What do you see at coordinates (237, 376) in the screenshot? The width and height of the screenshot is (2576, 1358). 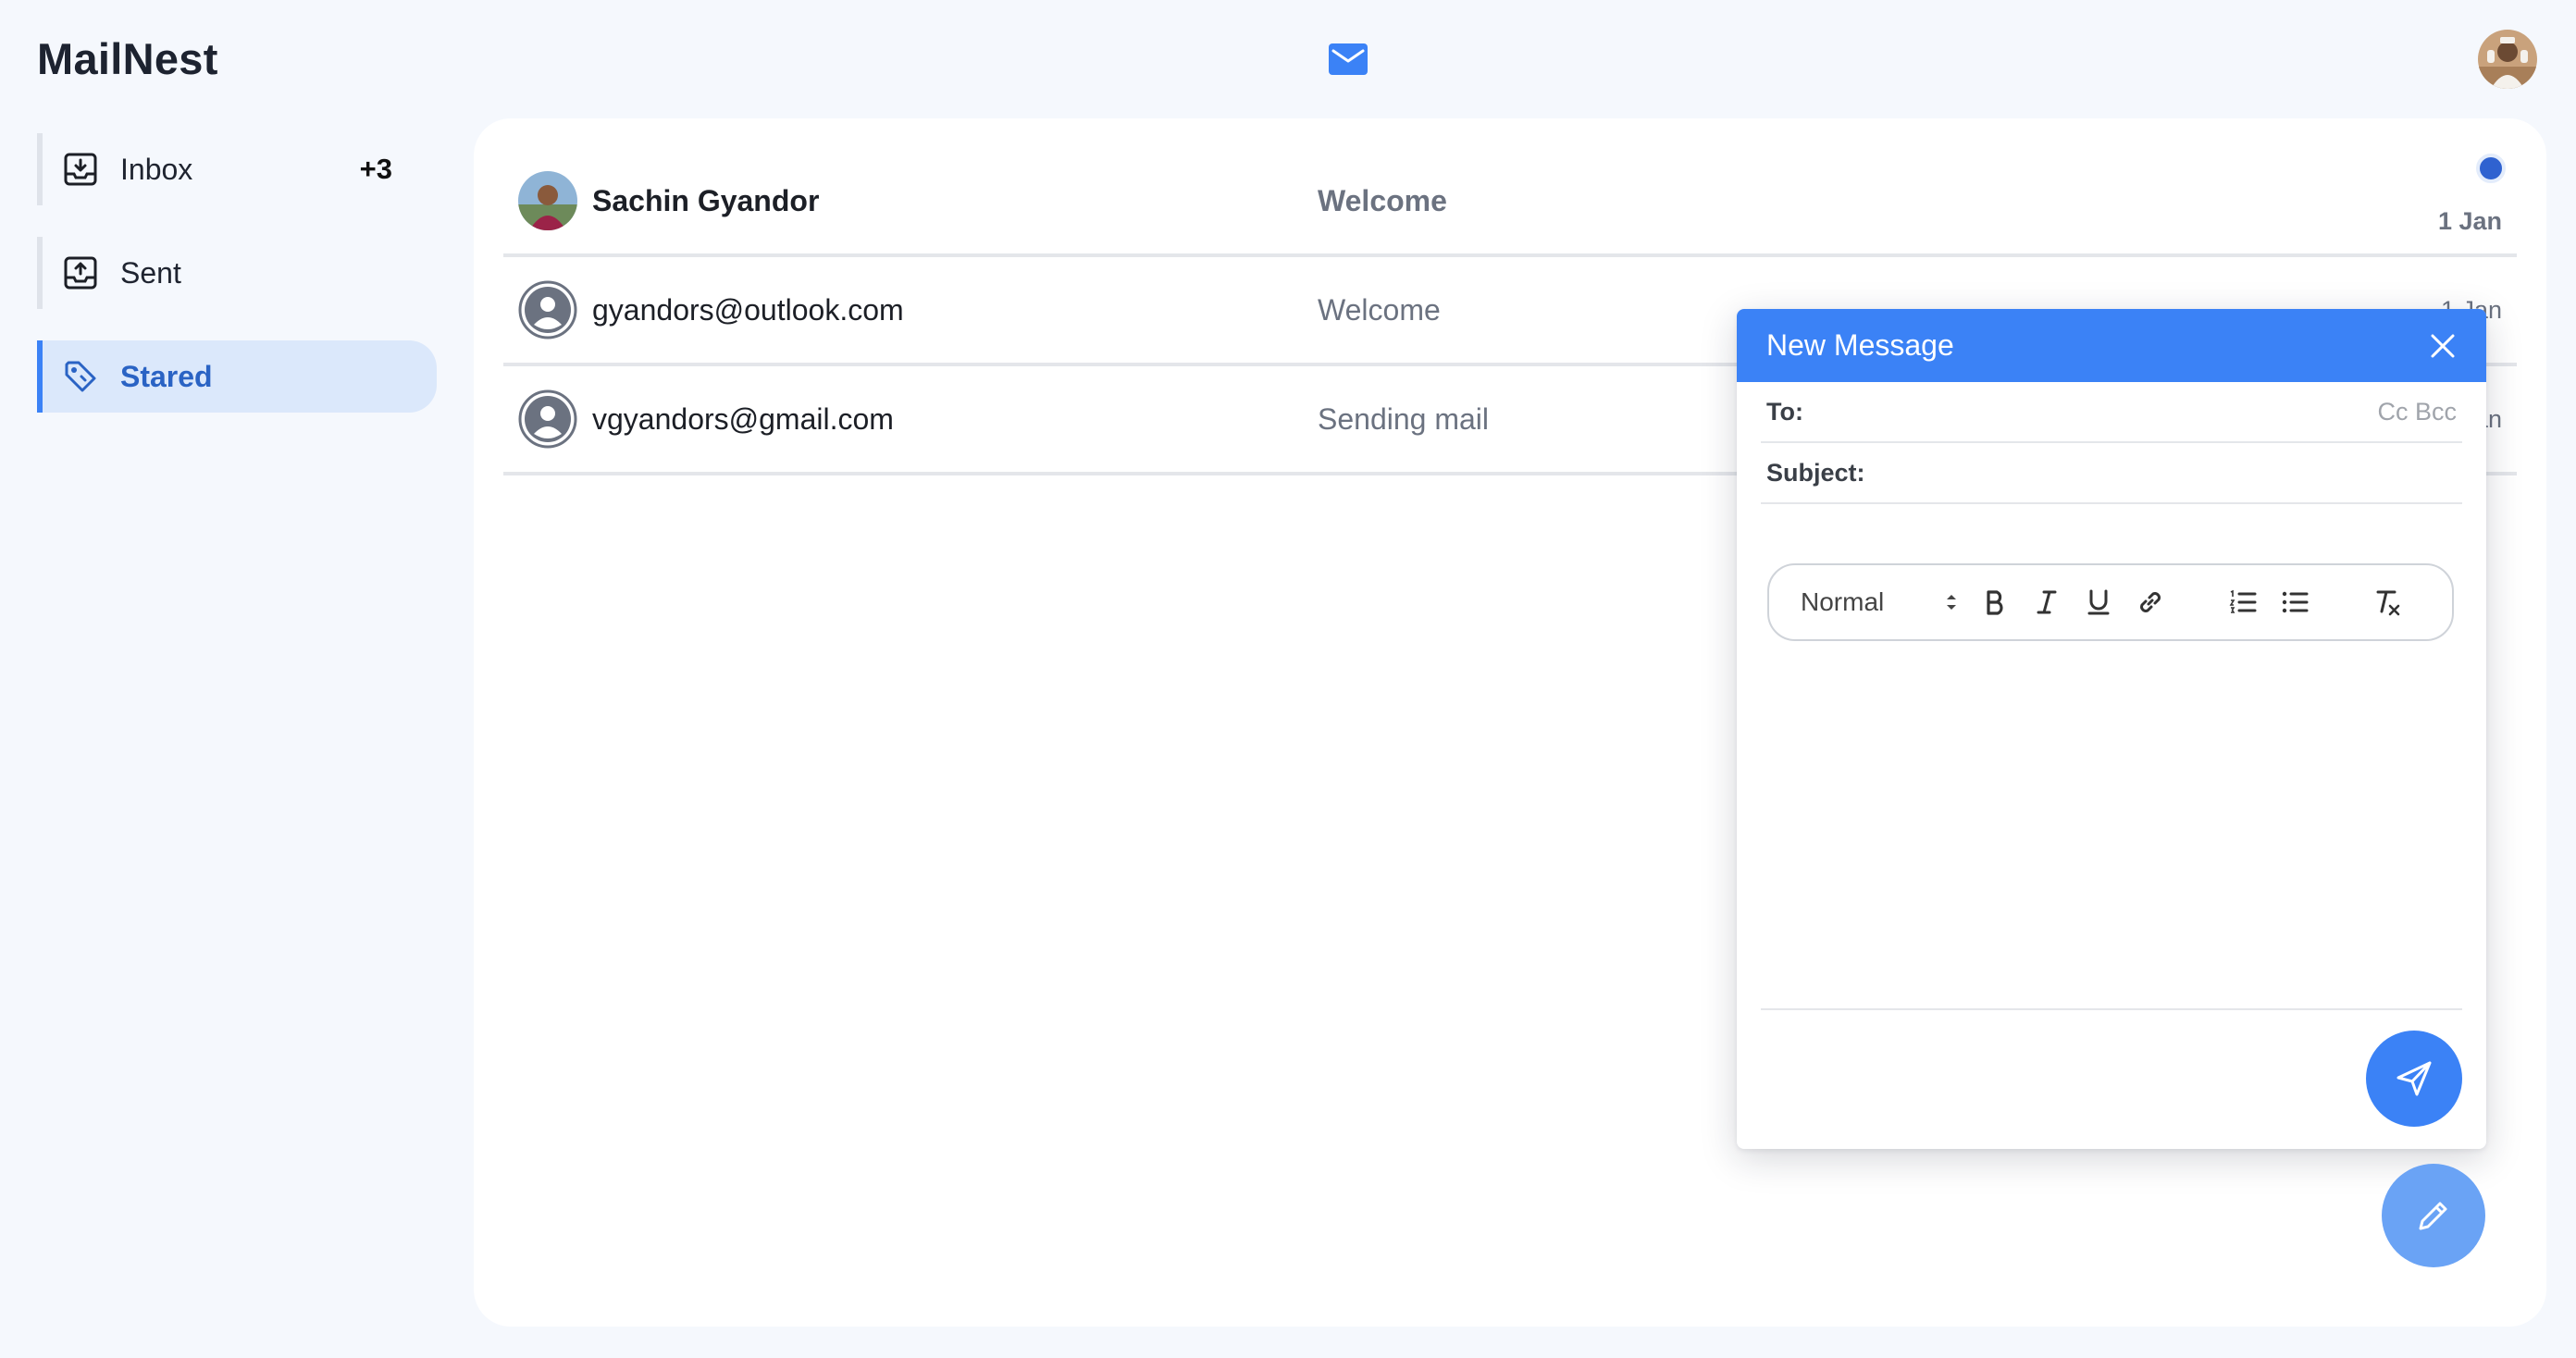 I see `sidebar-item-stared: Stared` at bounding box center [237, 376].